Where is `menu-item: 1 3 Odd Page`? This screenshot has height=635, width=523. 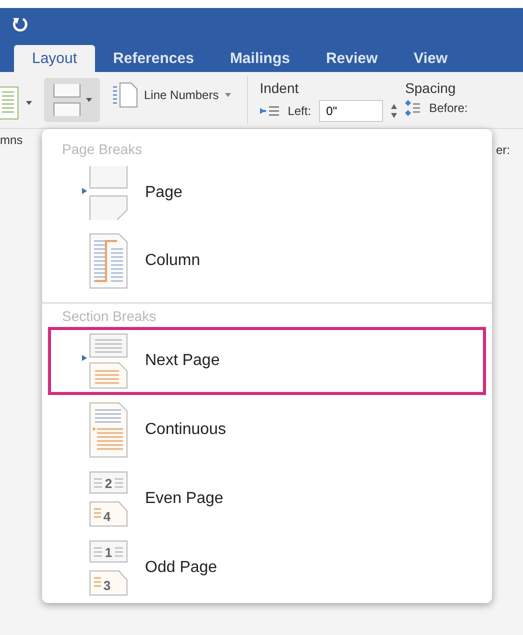
menu-item: 1 3 Odd Page is located at coordinates (267, 568).